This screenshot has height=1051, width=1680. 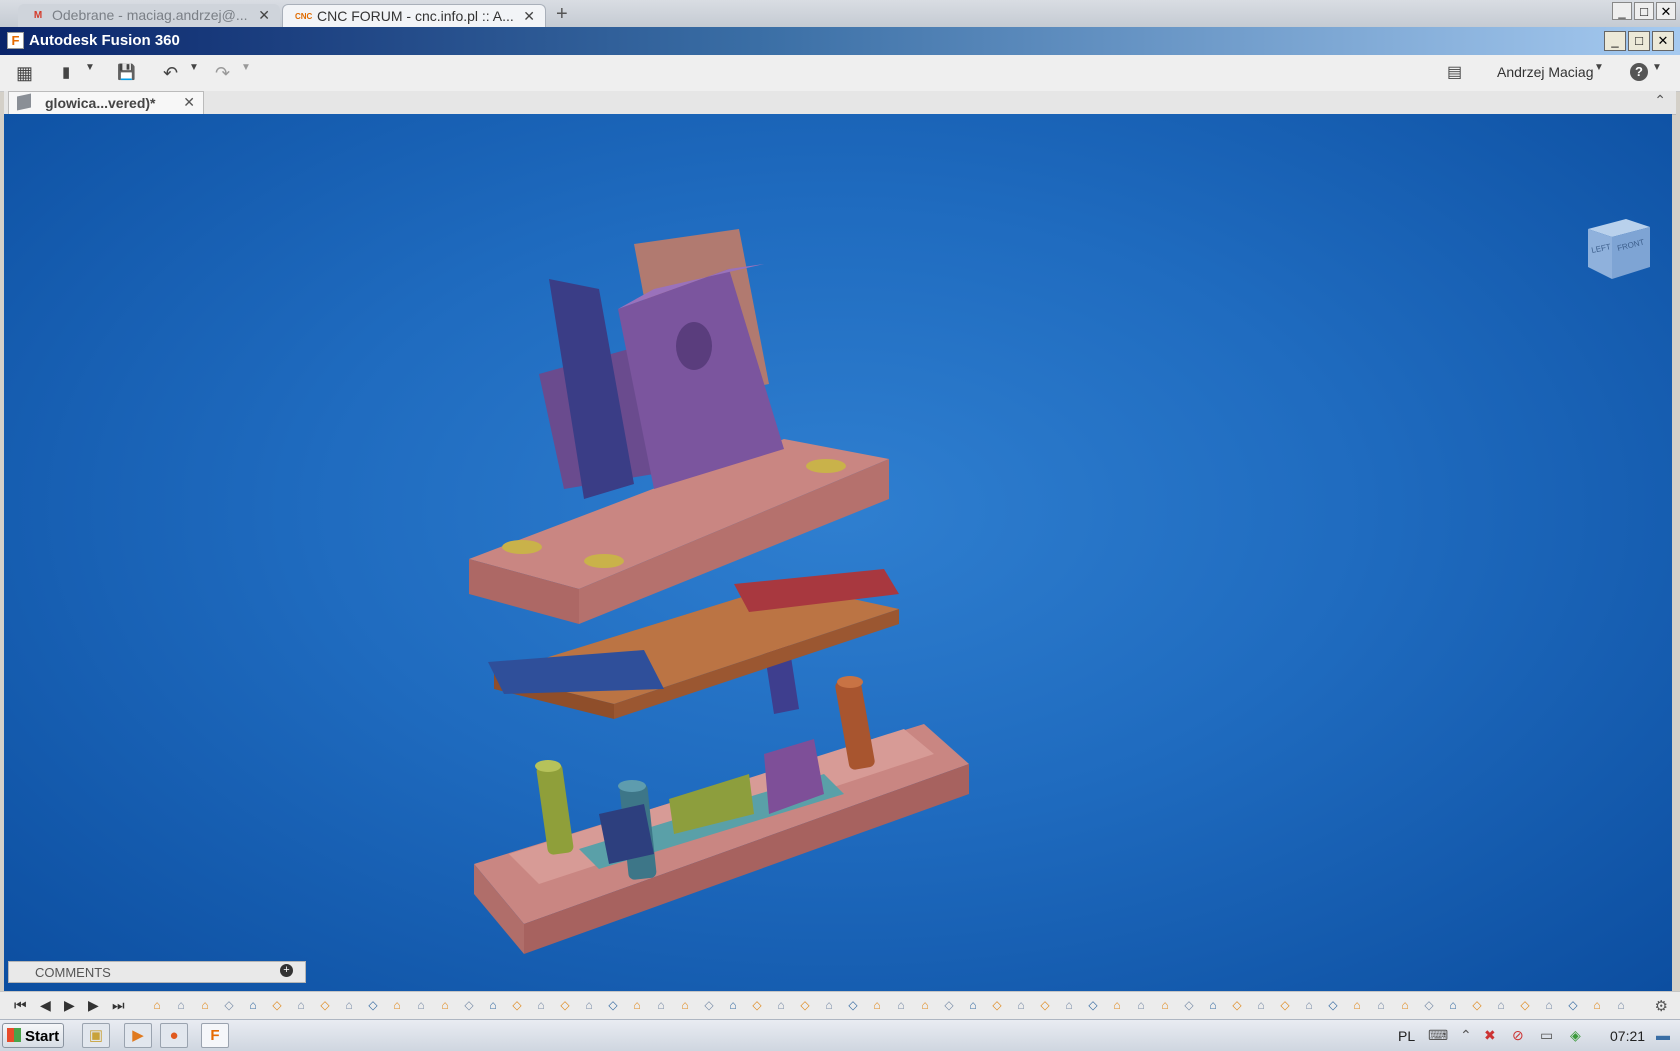 I want to click on user-account-menu: Andrzej Maciag, so click(x=1545, y=72).